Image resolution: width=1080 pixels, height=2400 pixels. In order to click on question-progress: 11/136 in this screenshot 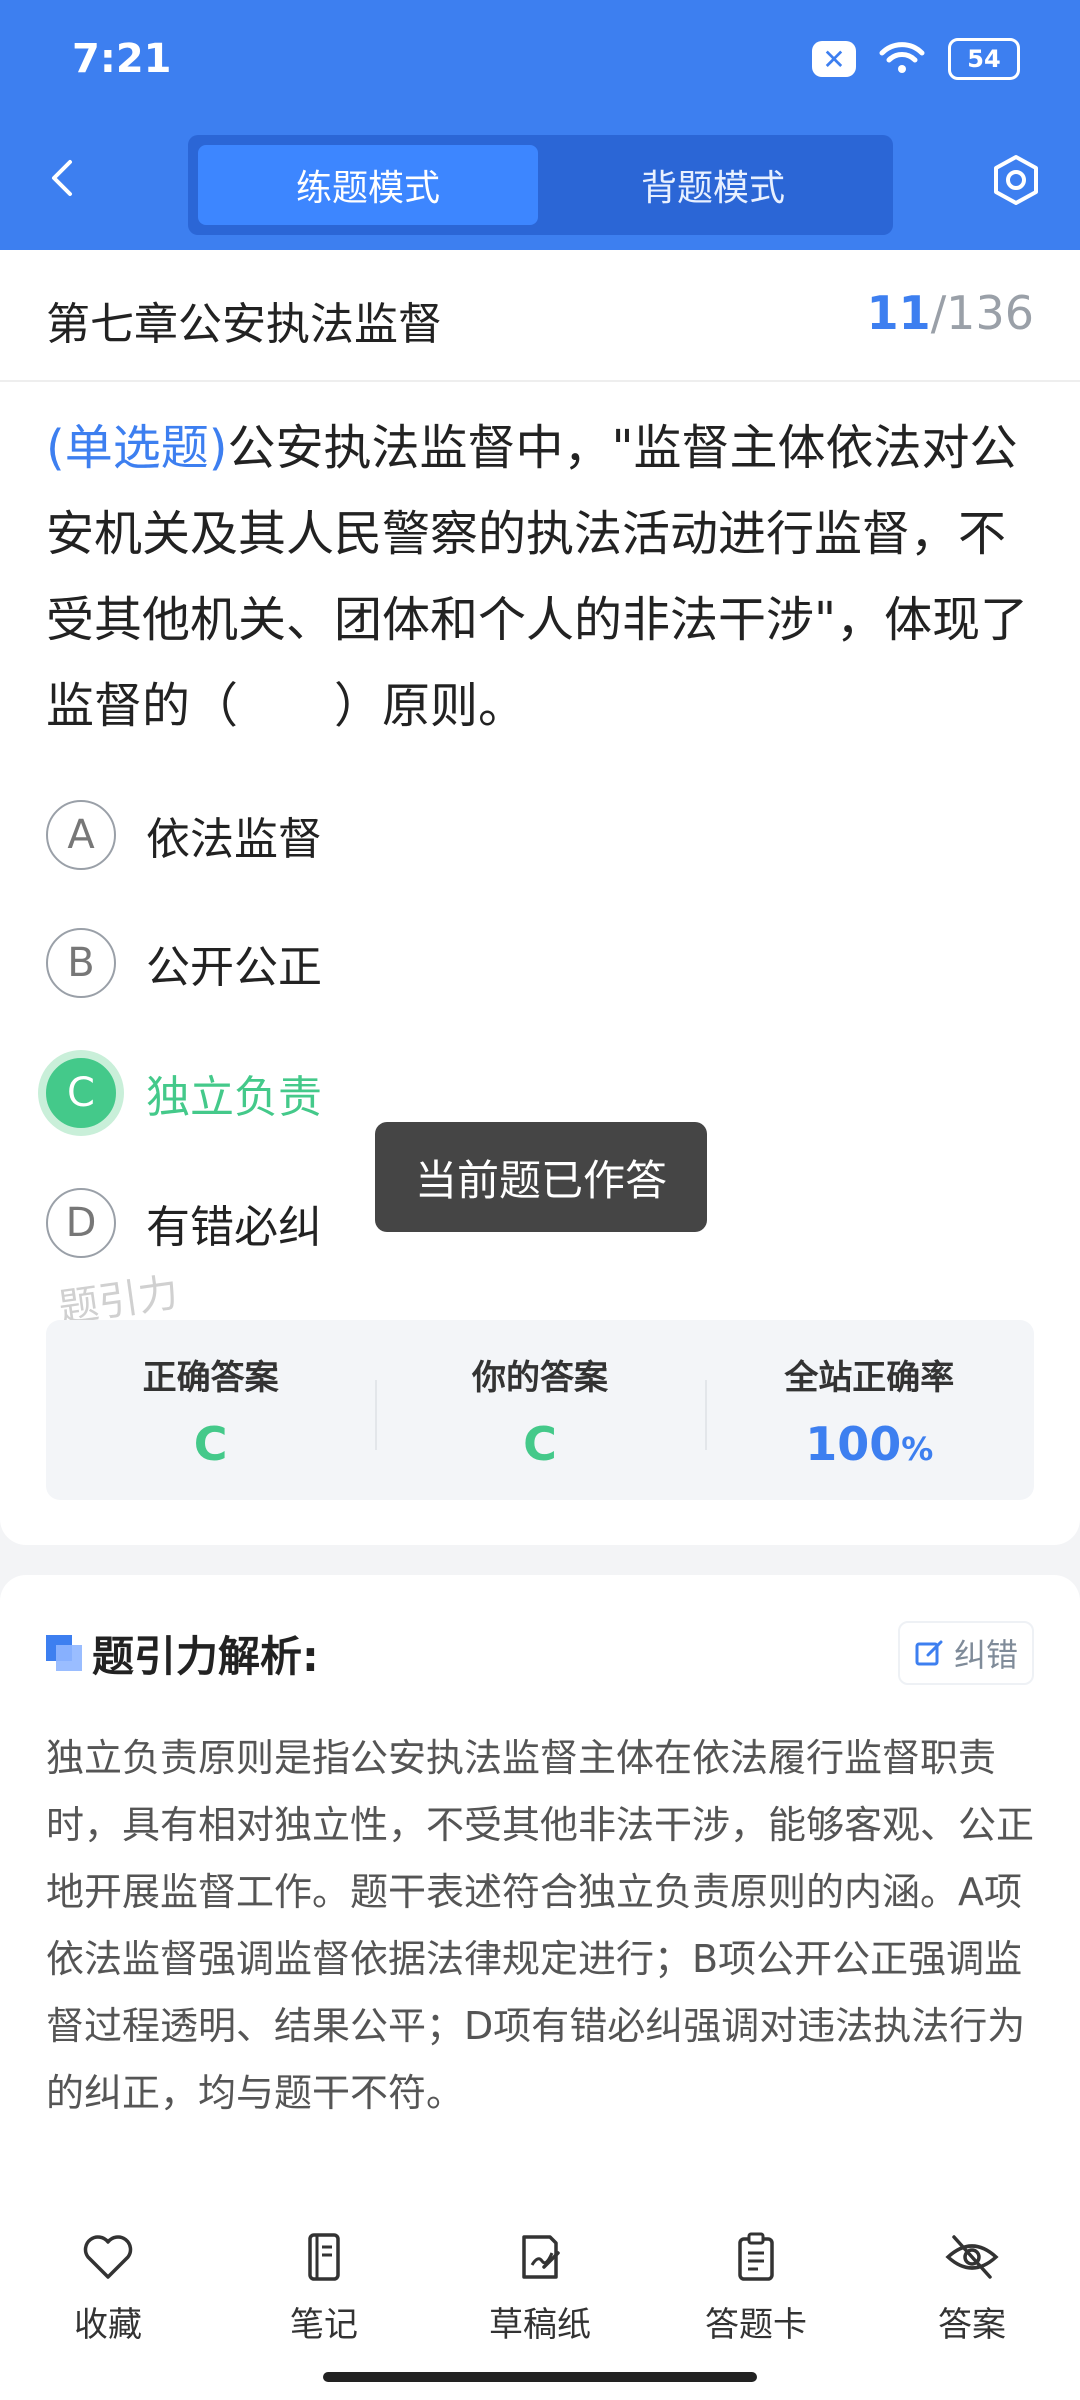, I will do `click(950, 313)`.